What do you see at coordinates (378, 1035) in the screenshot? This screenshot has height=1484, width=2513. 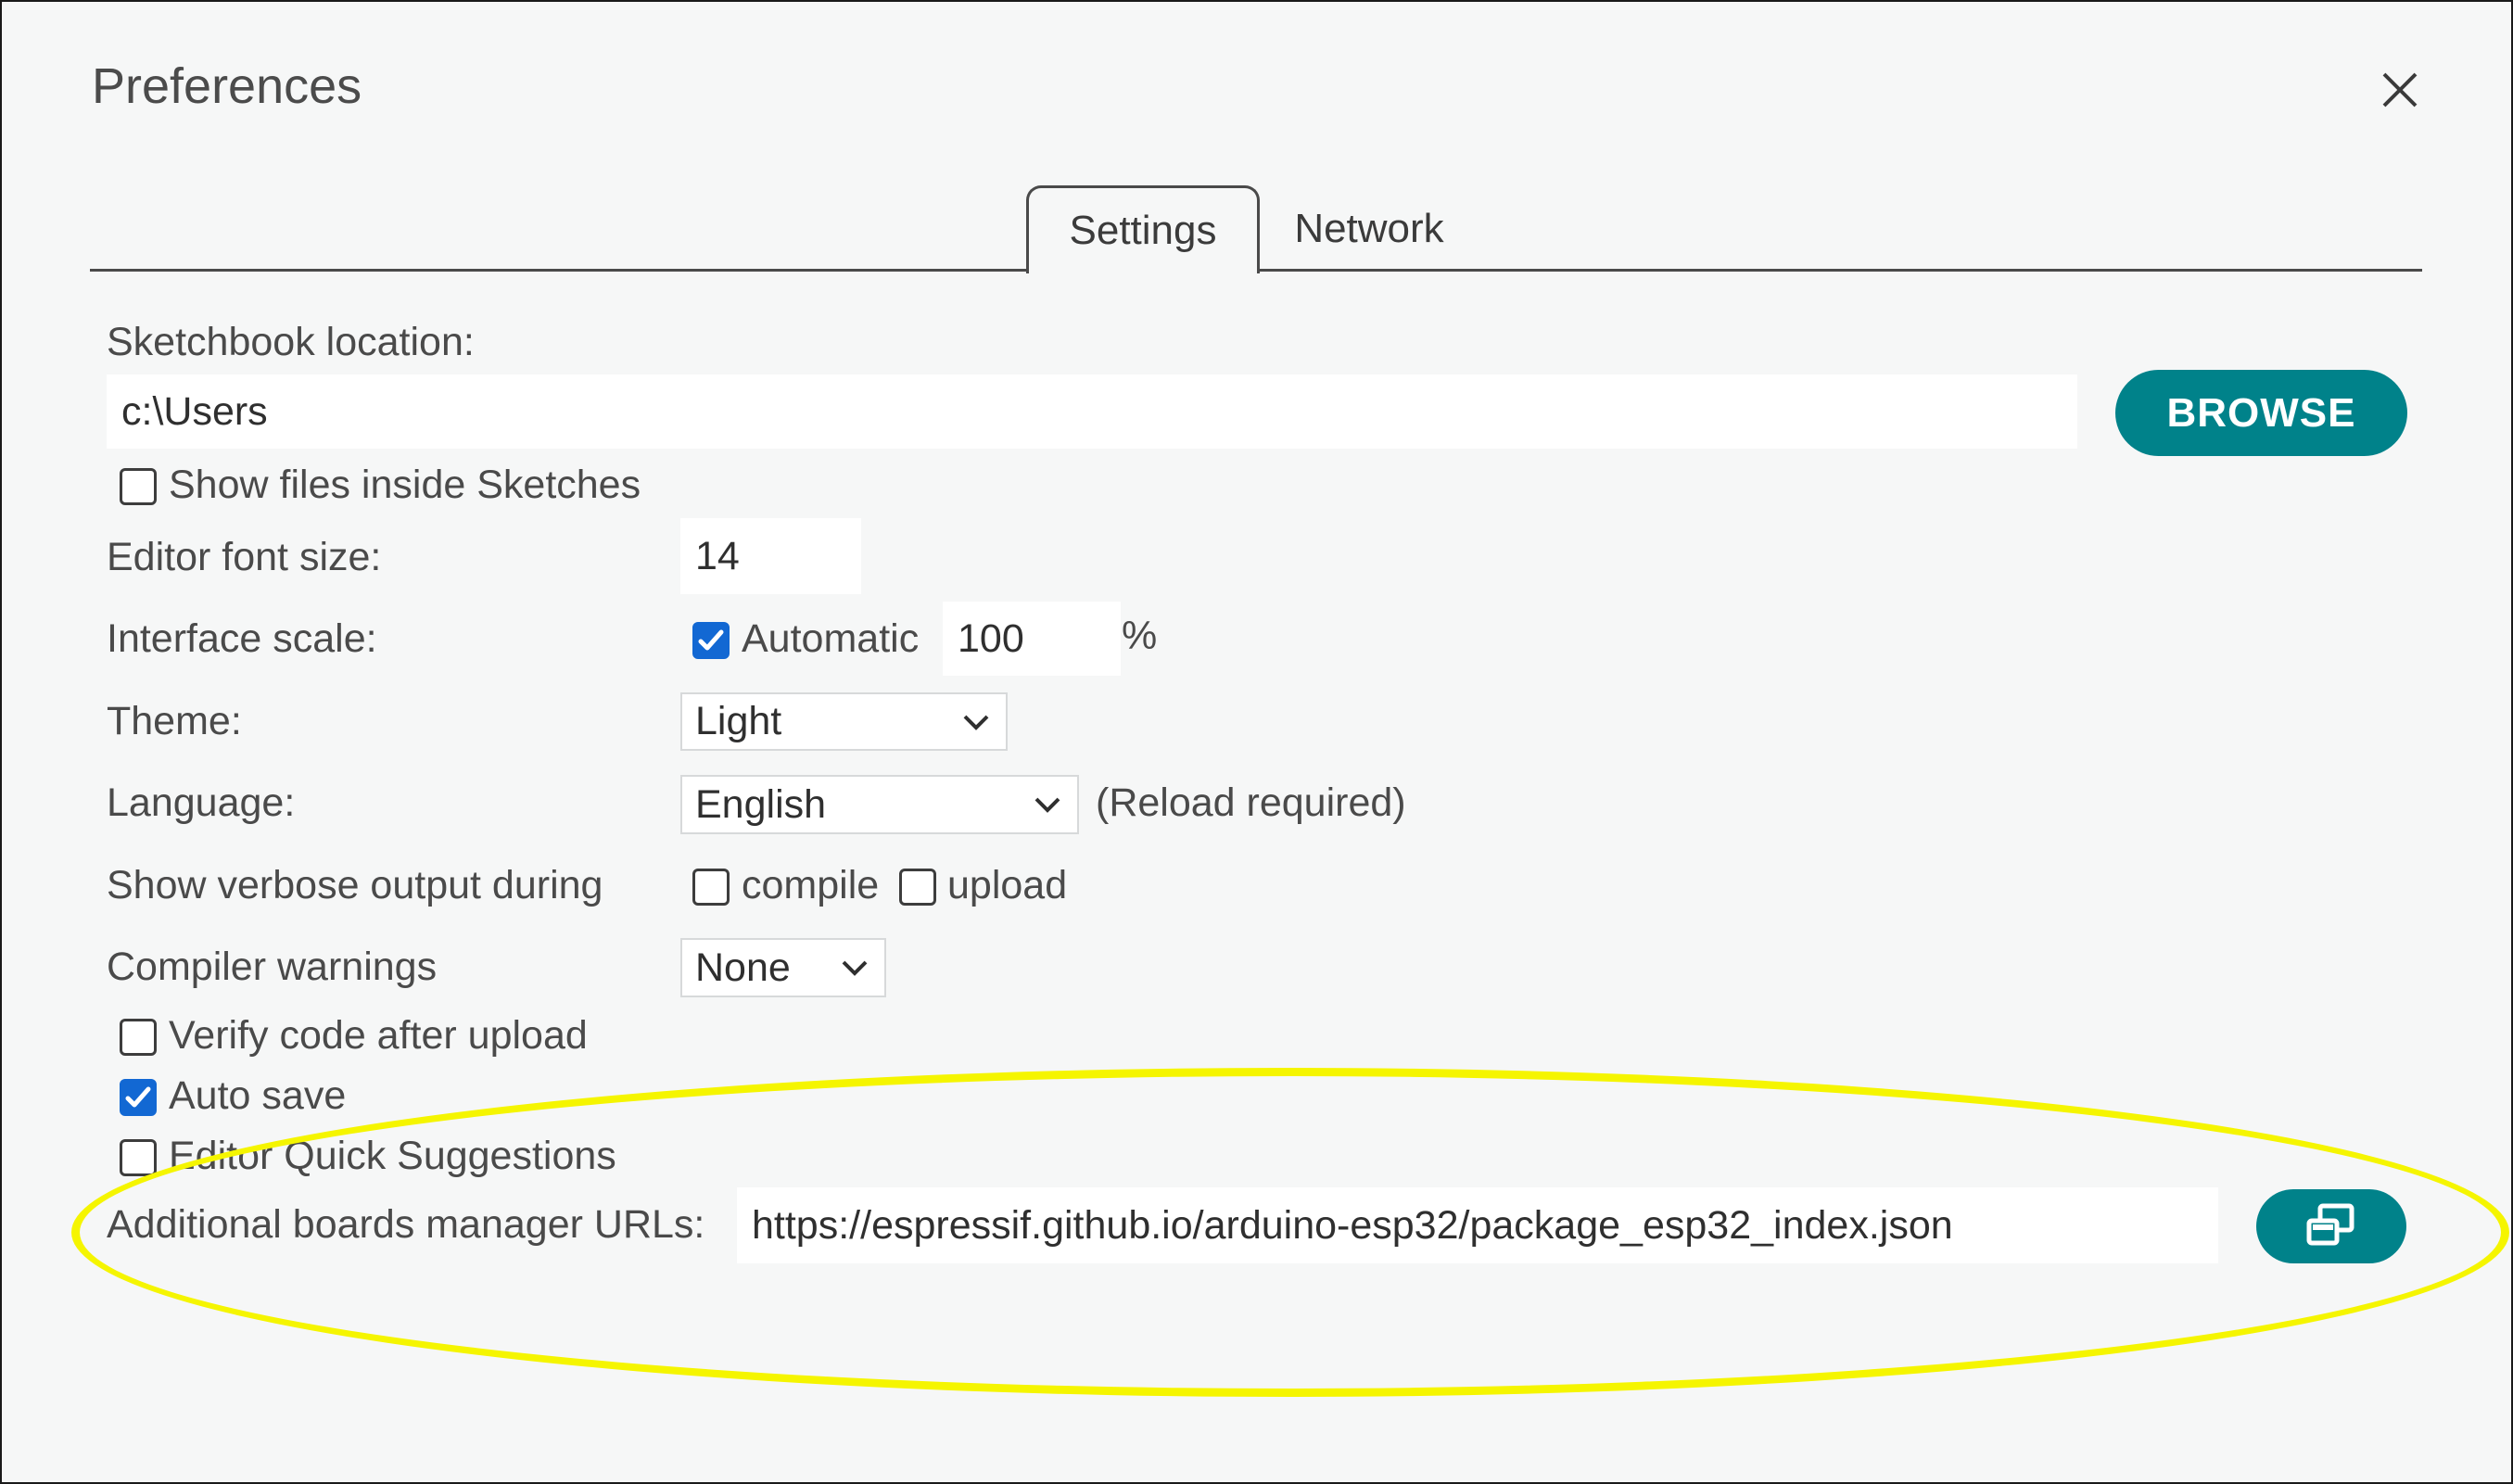 I see `verify-code-label: Verify code after upload` at bounding box center [378, 1035].